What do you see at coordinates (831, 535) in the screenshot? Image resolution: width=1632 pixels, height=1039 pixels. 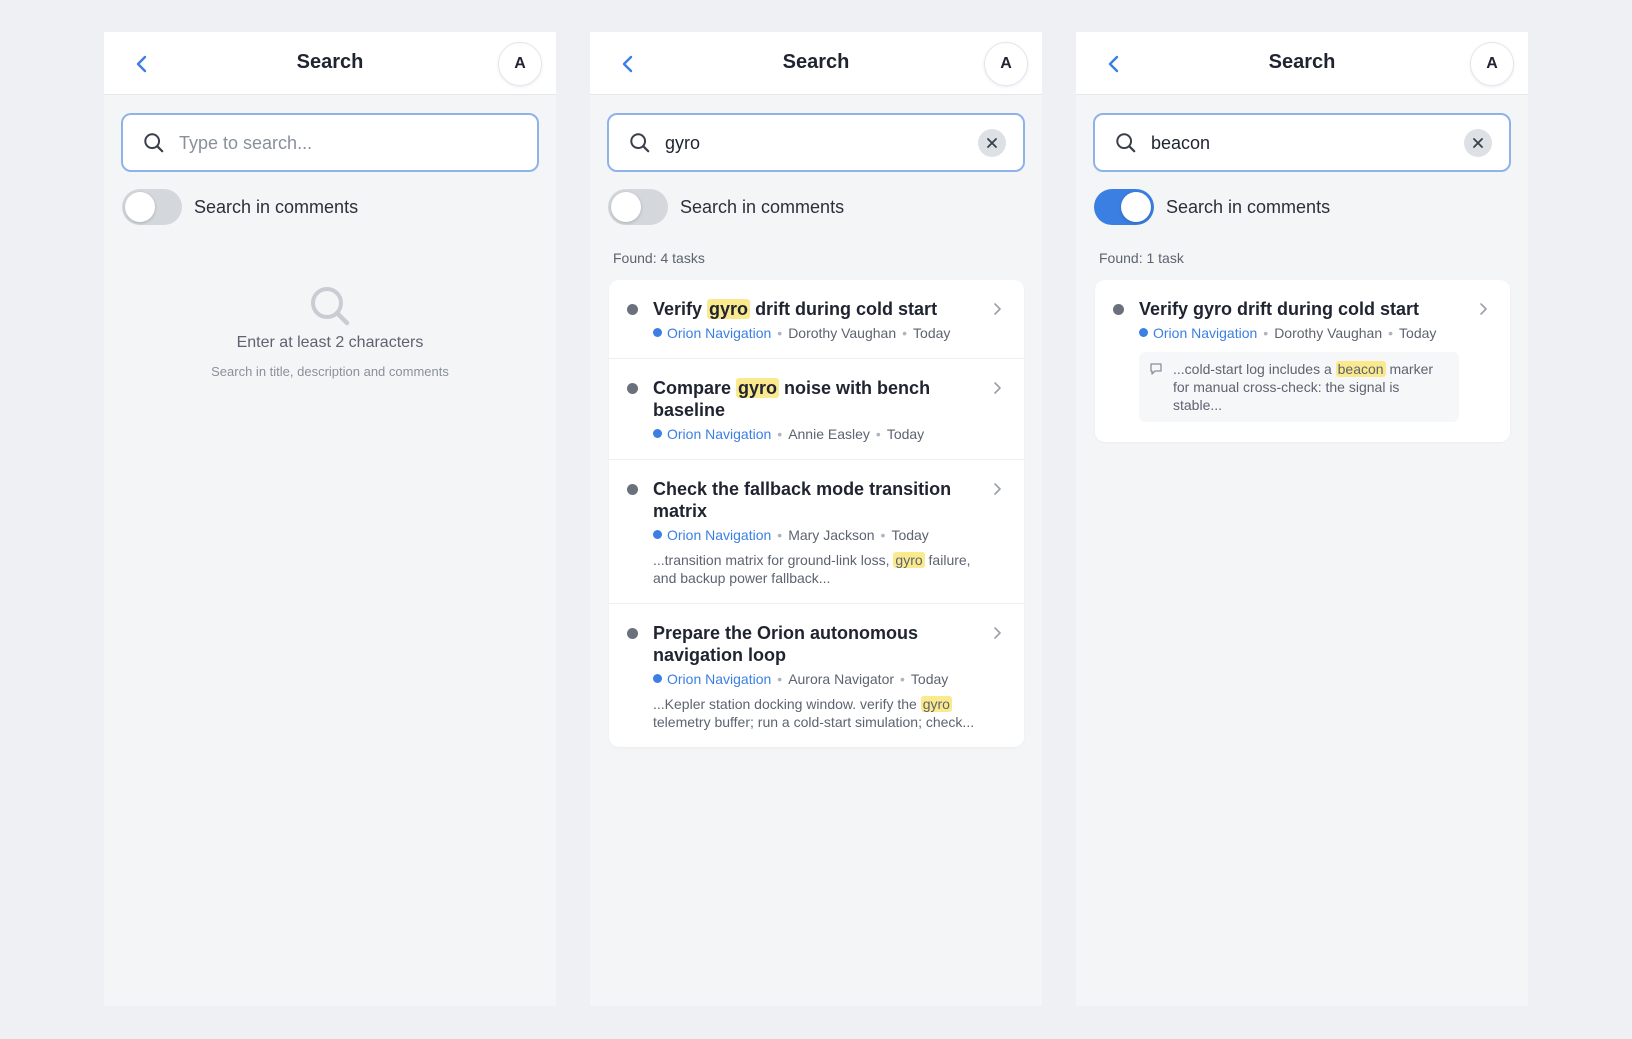 I see `assignee: Mary Jackson` at bounding box center [831, 535].